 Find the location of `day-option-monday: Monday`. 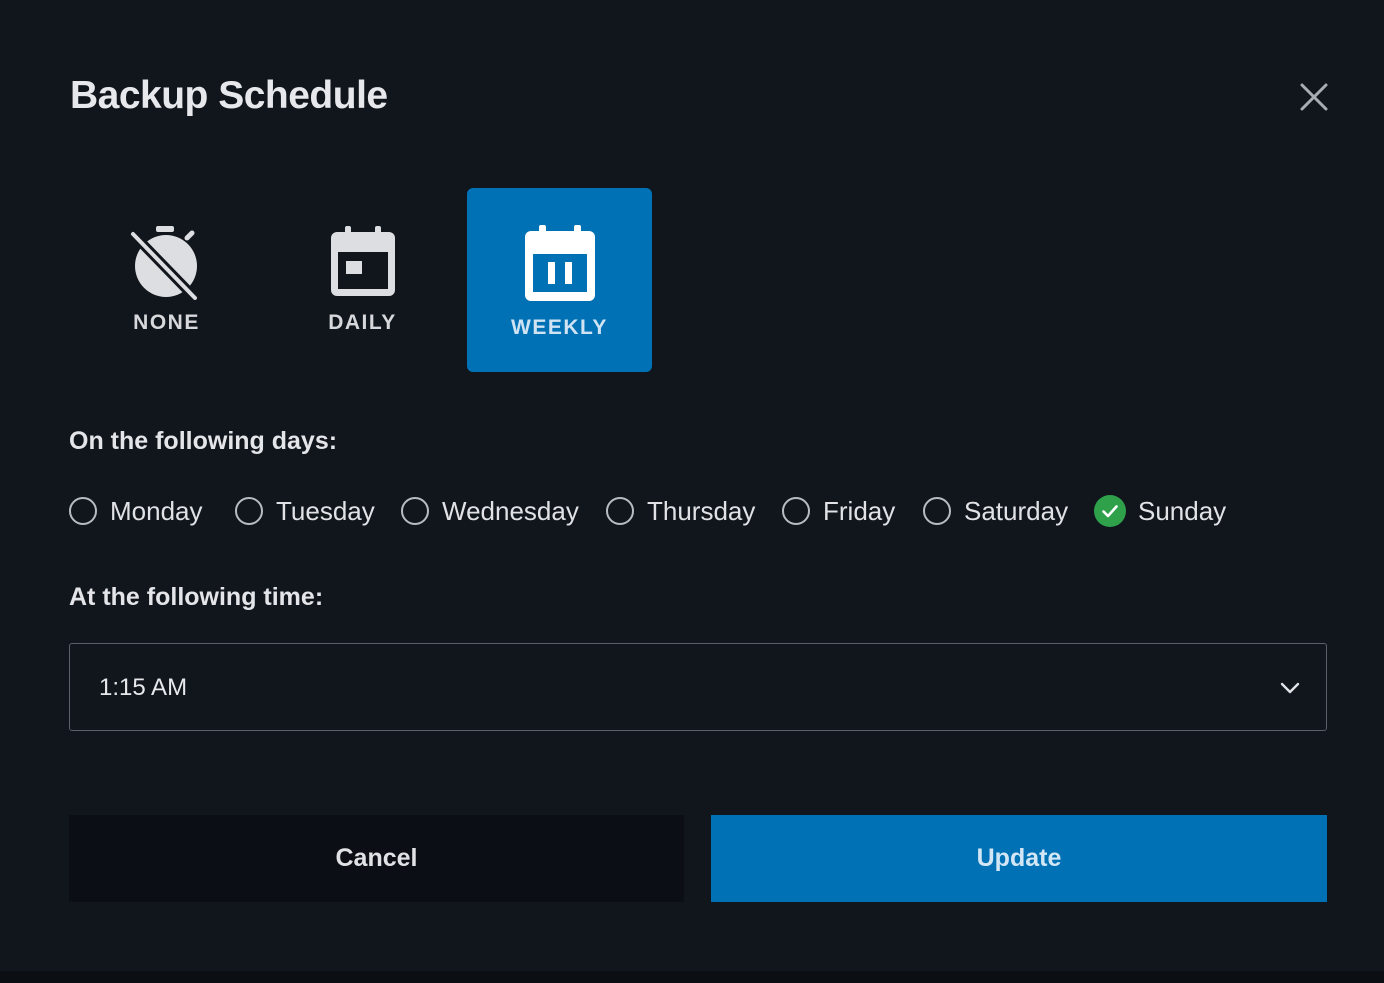

day-option-monday: Monday is located at coordinates (136, 511).